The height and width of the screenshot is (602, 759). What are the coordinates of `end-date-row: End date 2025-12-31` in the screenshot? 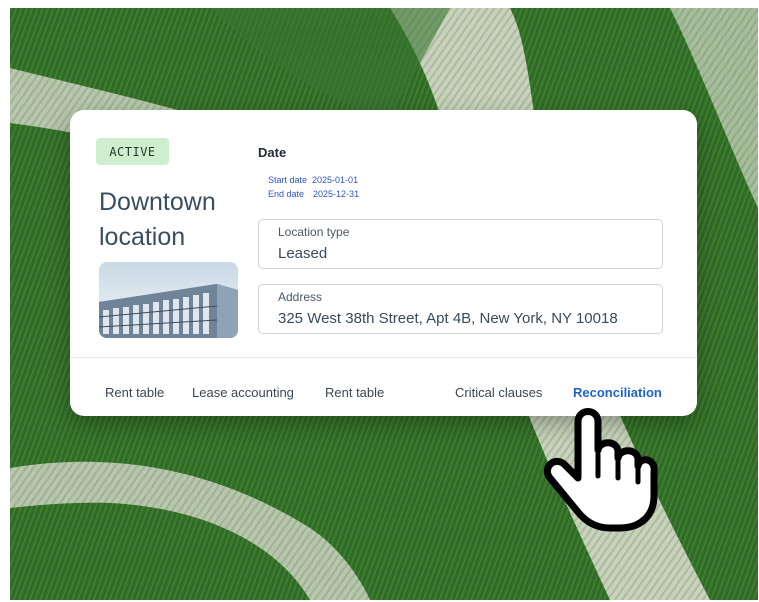 It's located at (313, 194).